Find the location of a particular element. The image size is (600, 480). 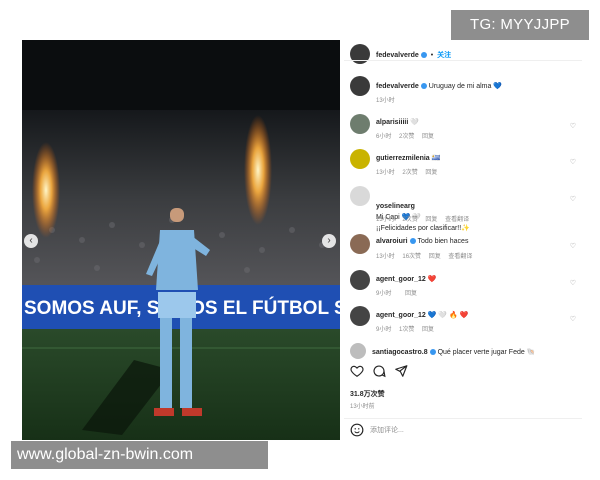

likes-count: 31.8万次赞 is located at coordinates (367, 394).